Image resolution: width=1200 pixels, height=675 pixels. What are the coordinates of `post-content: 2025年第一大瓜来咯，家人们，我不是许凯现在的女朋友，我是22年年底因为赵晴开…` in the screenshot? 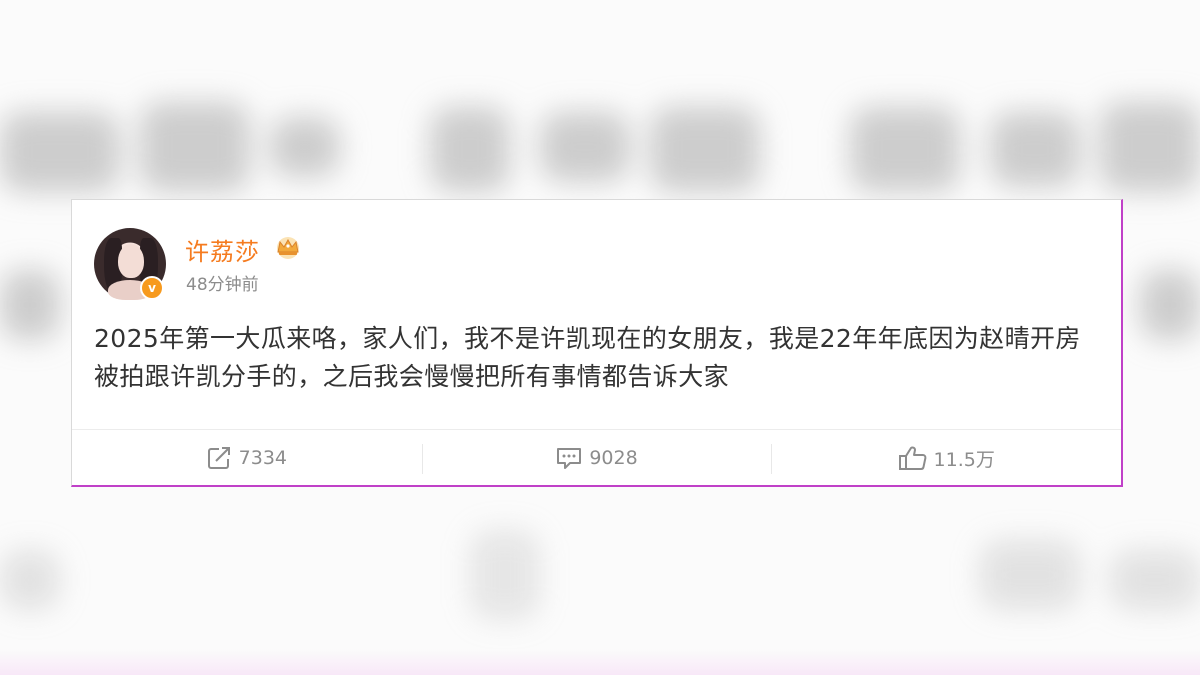 It's located at (587, 357).